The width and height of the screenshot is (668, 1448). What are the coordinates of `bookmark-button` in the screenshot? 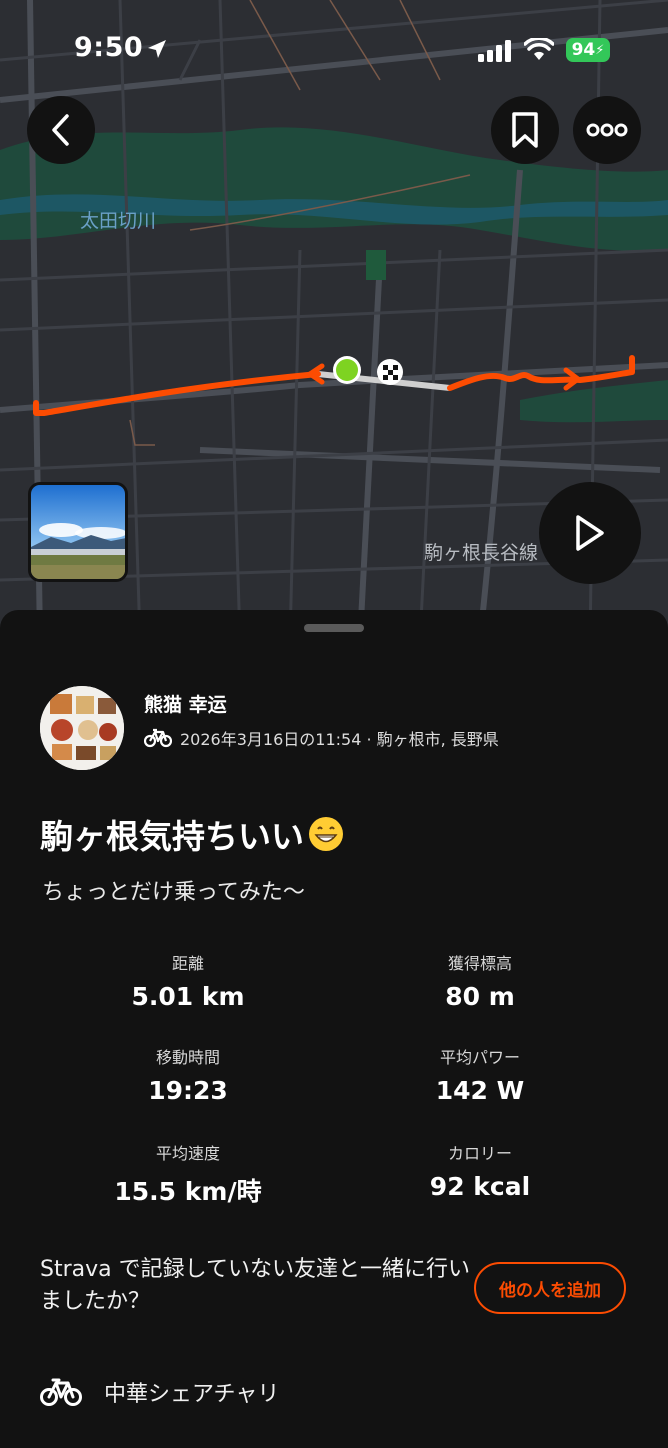 It's located at (525, 130).